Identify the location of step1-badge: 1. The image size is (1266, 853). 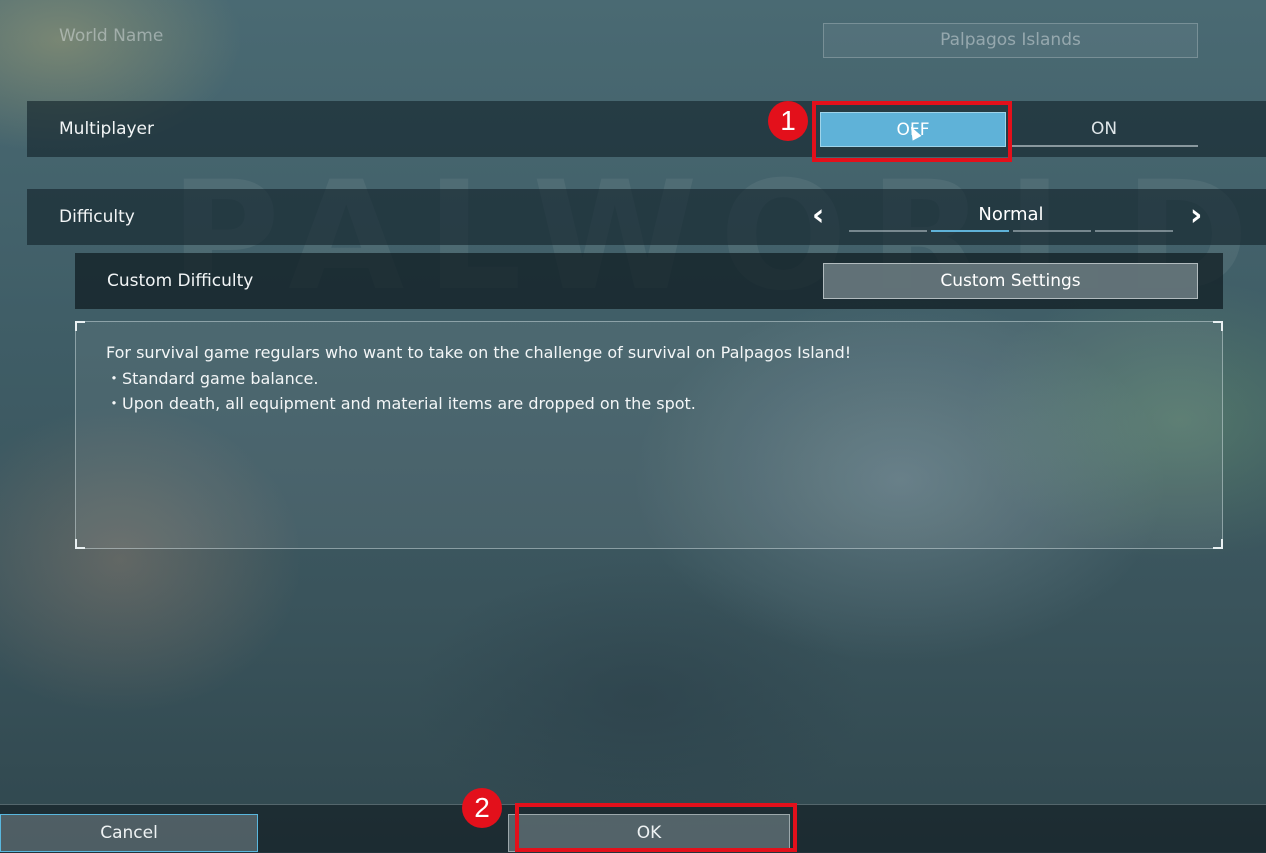
(788, 121).